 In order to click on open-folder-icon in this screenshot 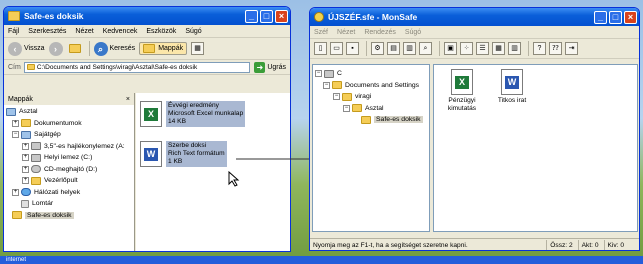, I will do `click(366, 119)`.